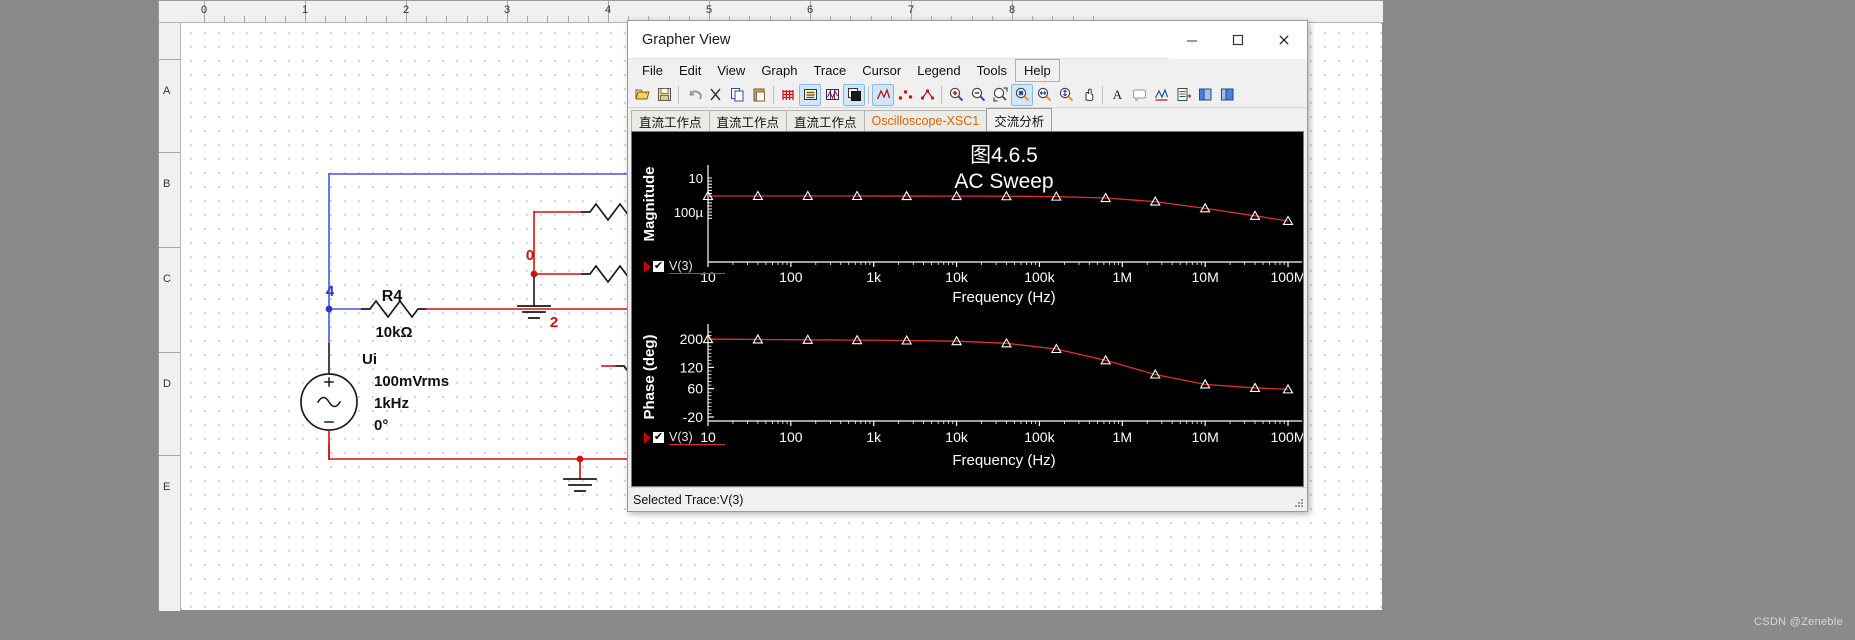 The height and width of the screenshot is (640, 1855). What do you see at coordinates (883, 94) in the screenshot?
I see `trace-line-icon` at bounding box center [883, 94].